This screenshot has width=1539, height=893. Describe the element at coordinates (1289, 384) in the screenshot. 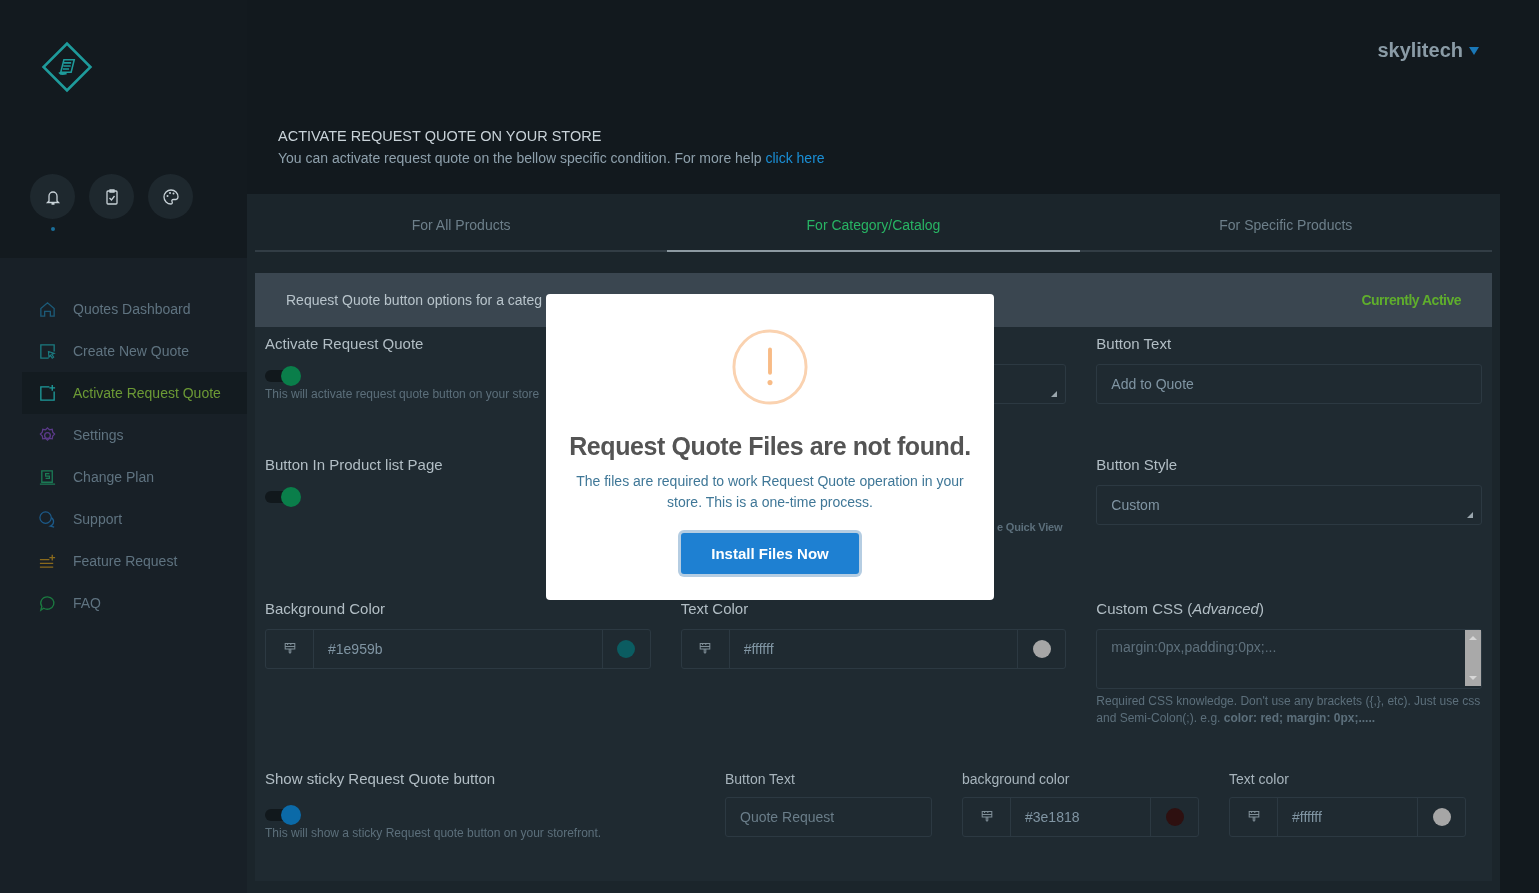

I see `text-field: Add to Quote` at that location.